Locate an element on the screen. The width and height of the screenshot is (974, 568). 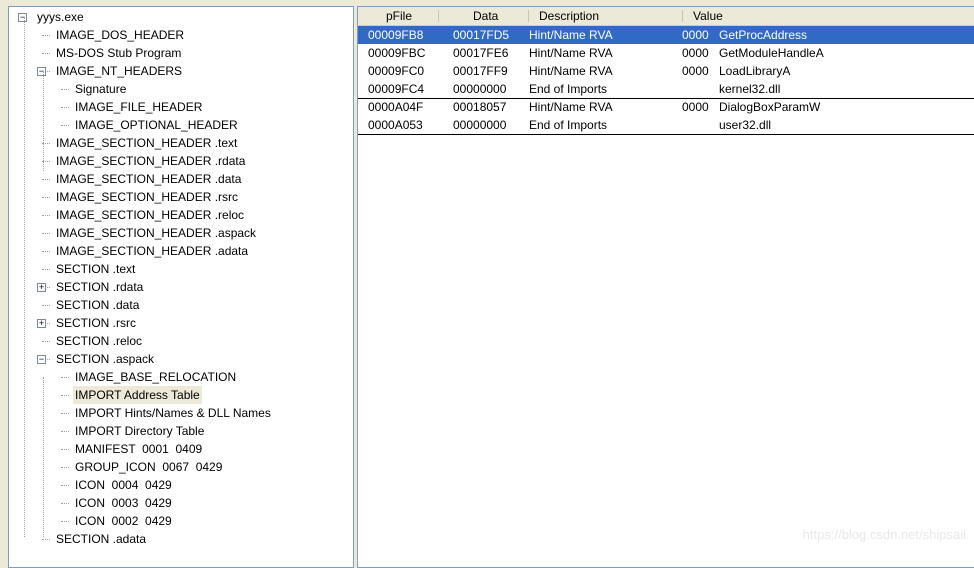
tree-item: GROUP_ICON 0067 0429 is located at coordinates (148, 467).